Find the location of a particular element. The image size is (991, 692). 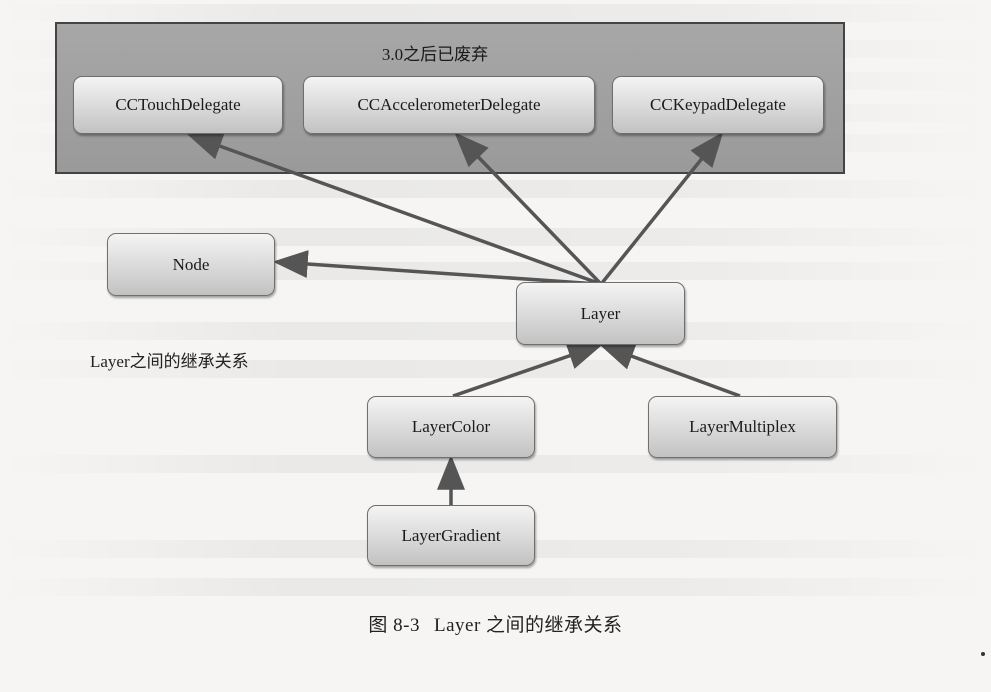

node-layercolor: LayerColor is located at coordinates (451, 427).